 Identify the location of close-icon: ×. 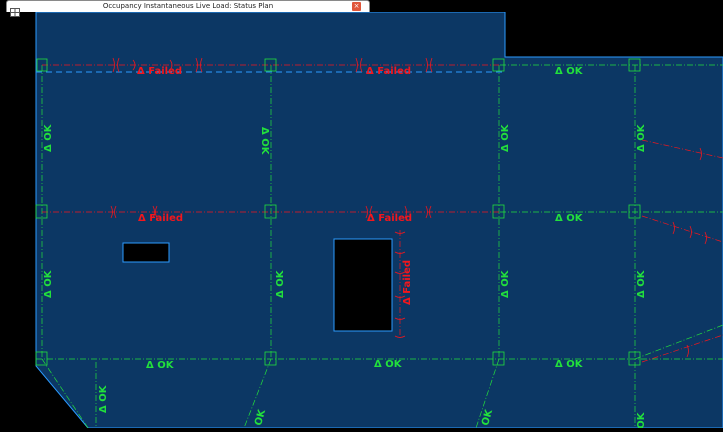
(356, 6).